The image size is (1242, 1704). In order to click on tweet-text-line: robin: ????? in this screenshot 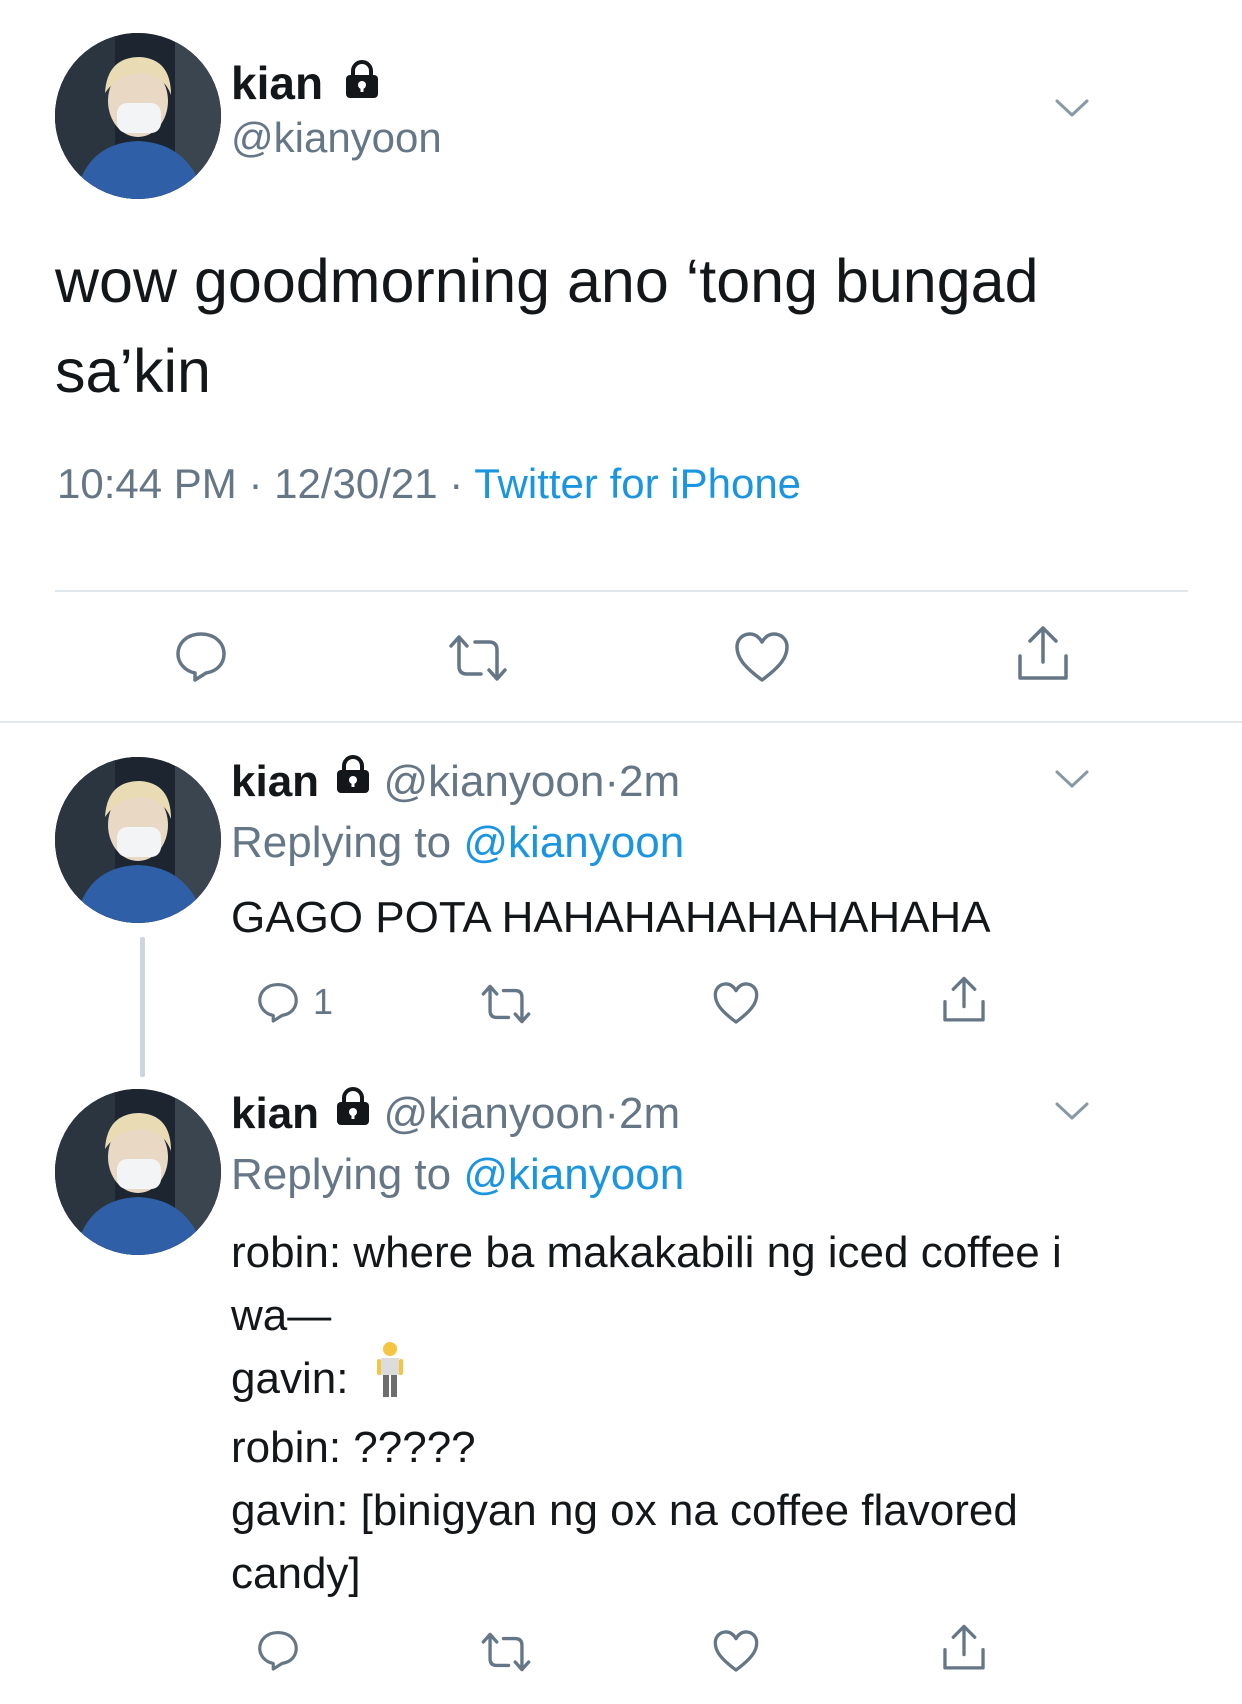, I will do `click(353, 1447)`.